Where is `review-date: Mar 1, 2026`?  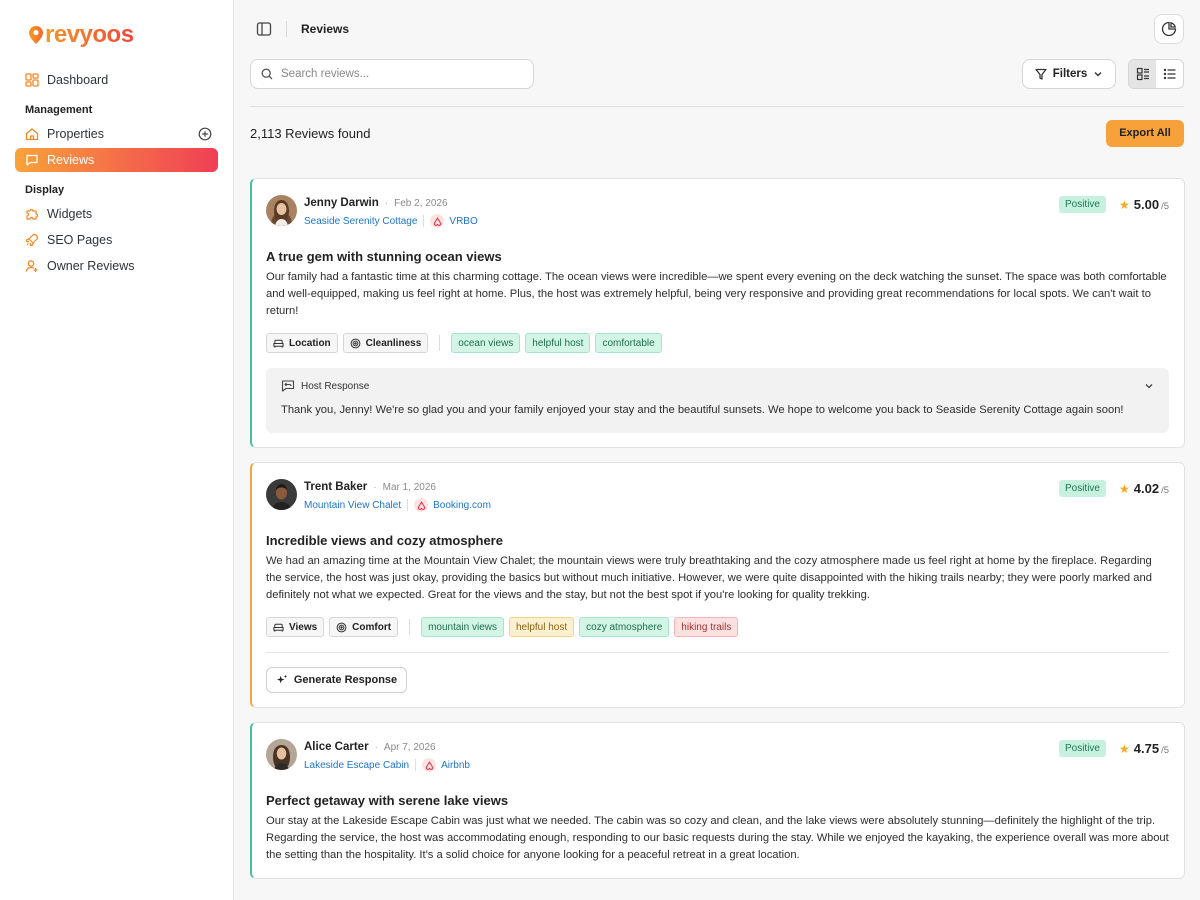
review-date: Mar 1, 2026 is located at coordinates (409, 487).